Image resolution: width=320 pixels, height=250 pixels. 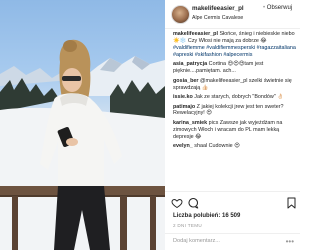 I want to click on action-bar, so click(x=232, y=202).